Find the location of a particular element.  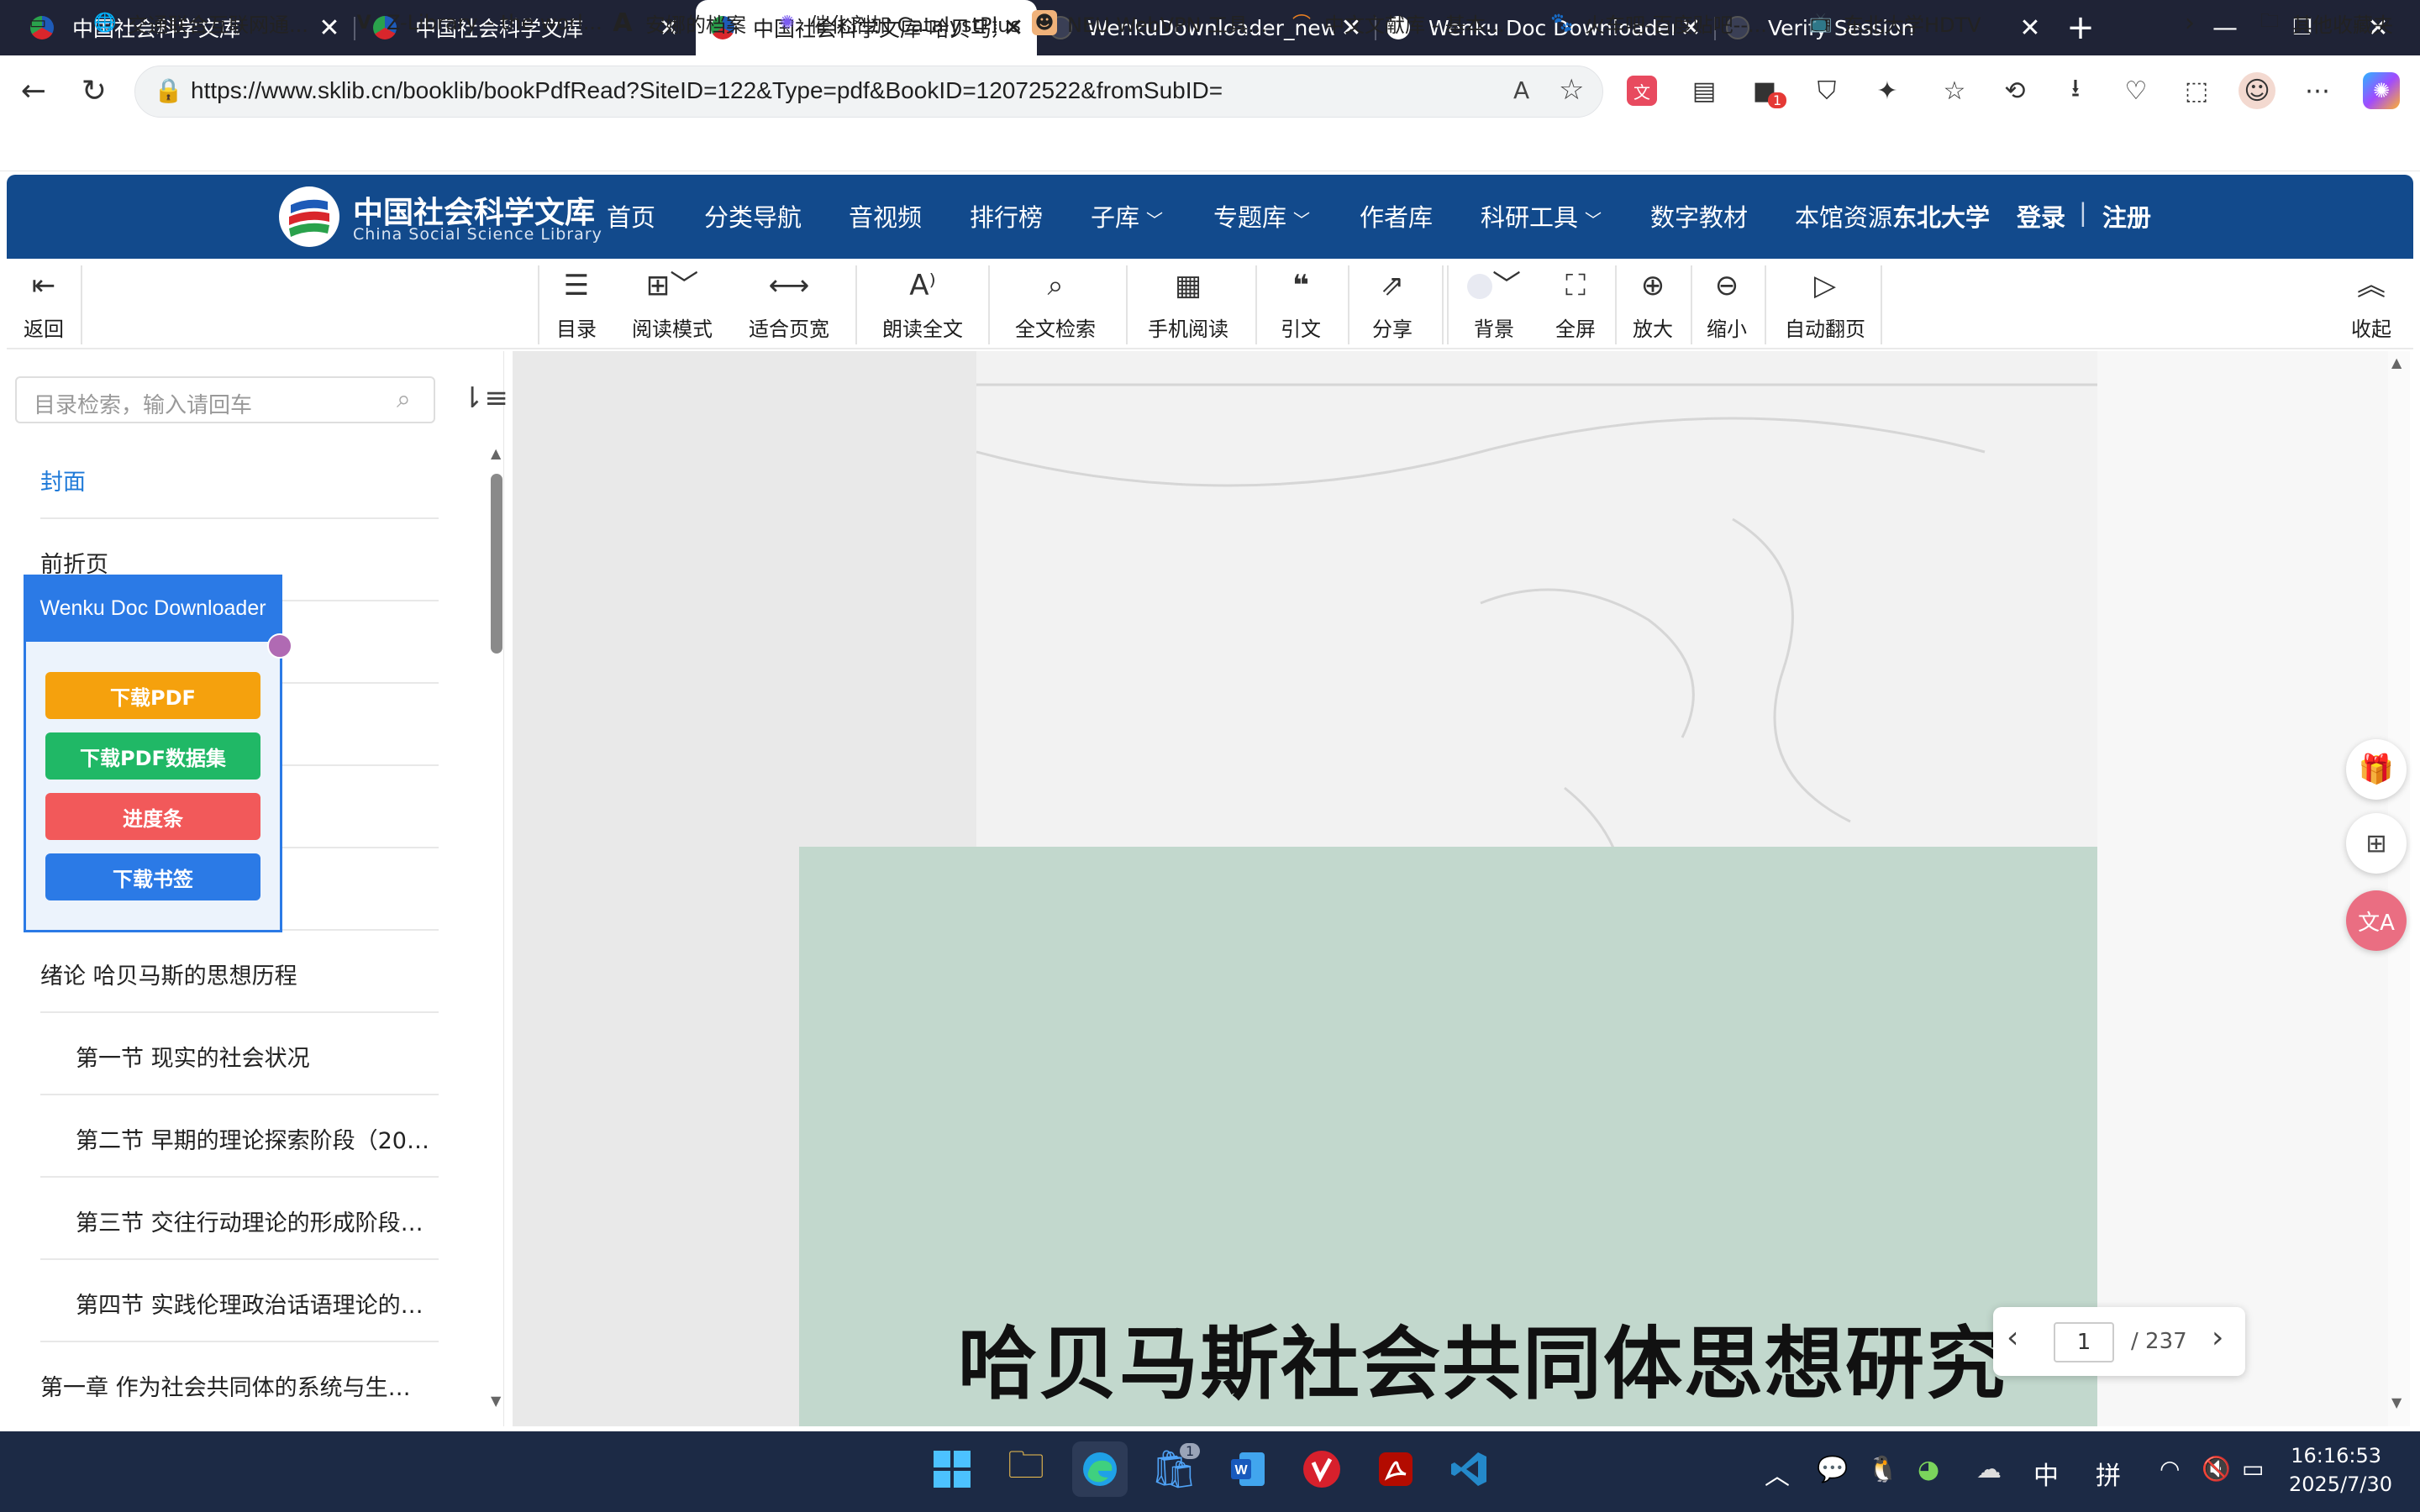

acrobat-icon is located at coordinates (1395, 1469).